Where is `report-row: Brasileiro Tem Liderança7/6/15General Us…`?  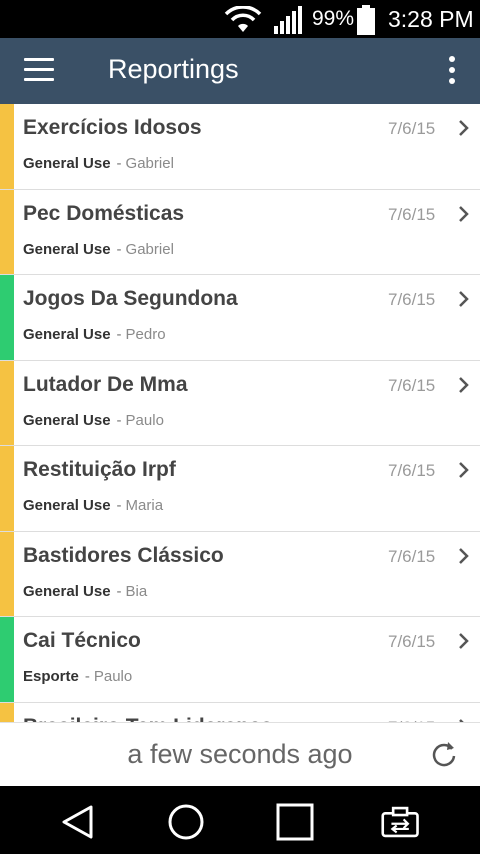
report-row: Brasileiro Tem Liderança7/6/15General Us… is located at coordinates (240, 712).